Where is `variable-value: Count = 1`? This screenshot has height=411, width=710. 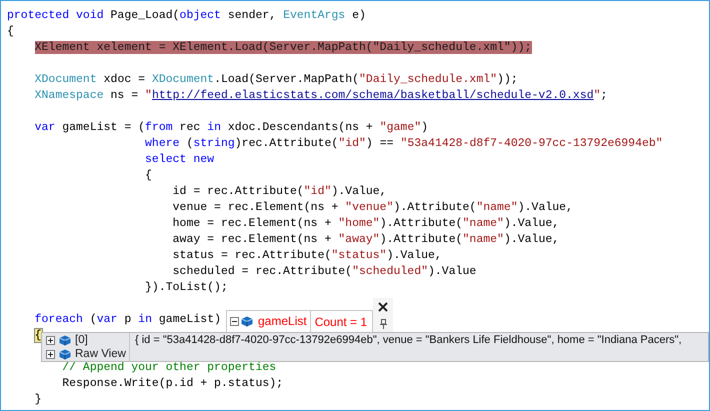 variable-value: Count = 1 is located at coordinates (341, 321).